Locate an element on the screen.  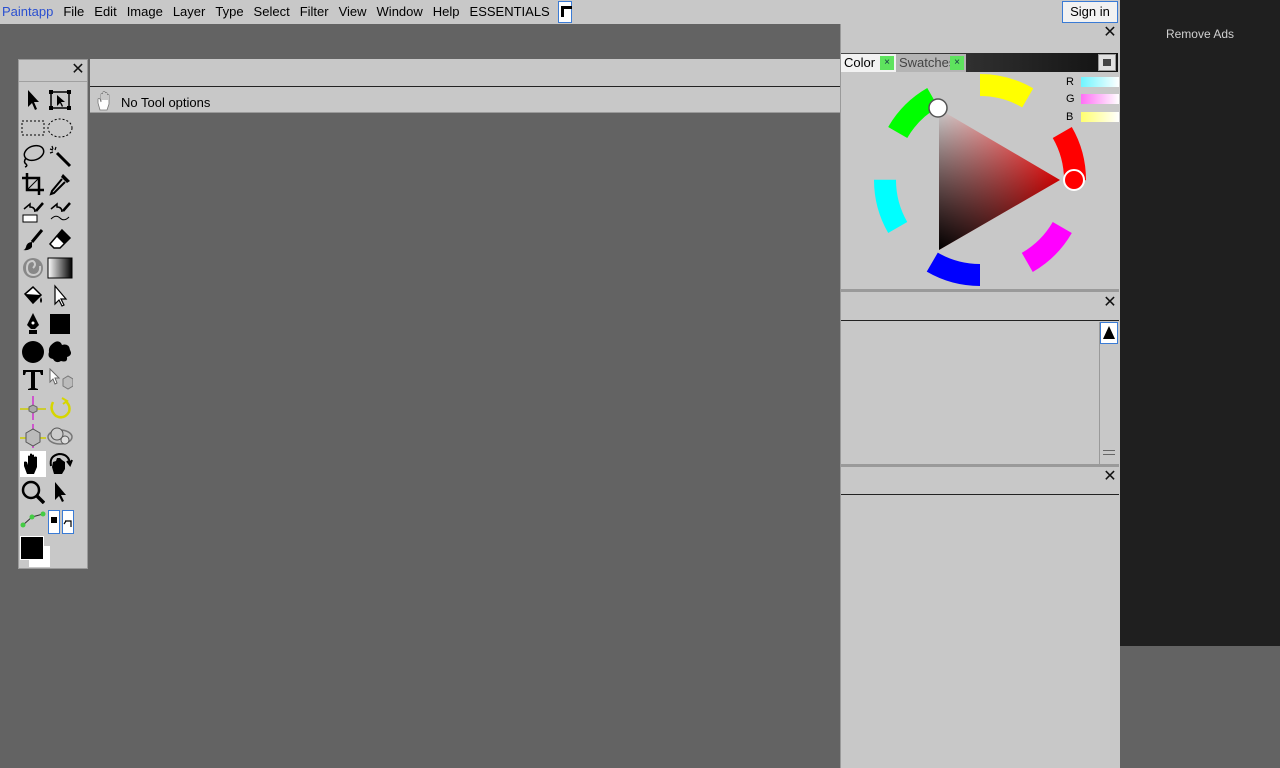
eyedropper-icon is located at coordinates (59, 185).